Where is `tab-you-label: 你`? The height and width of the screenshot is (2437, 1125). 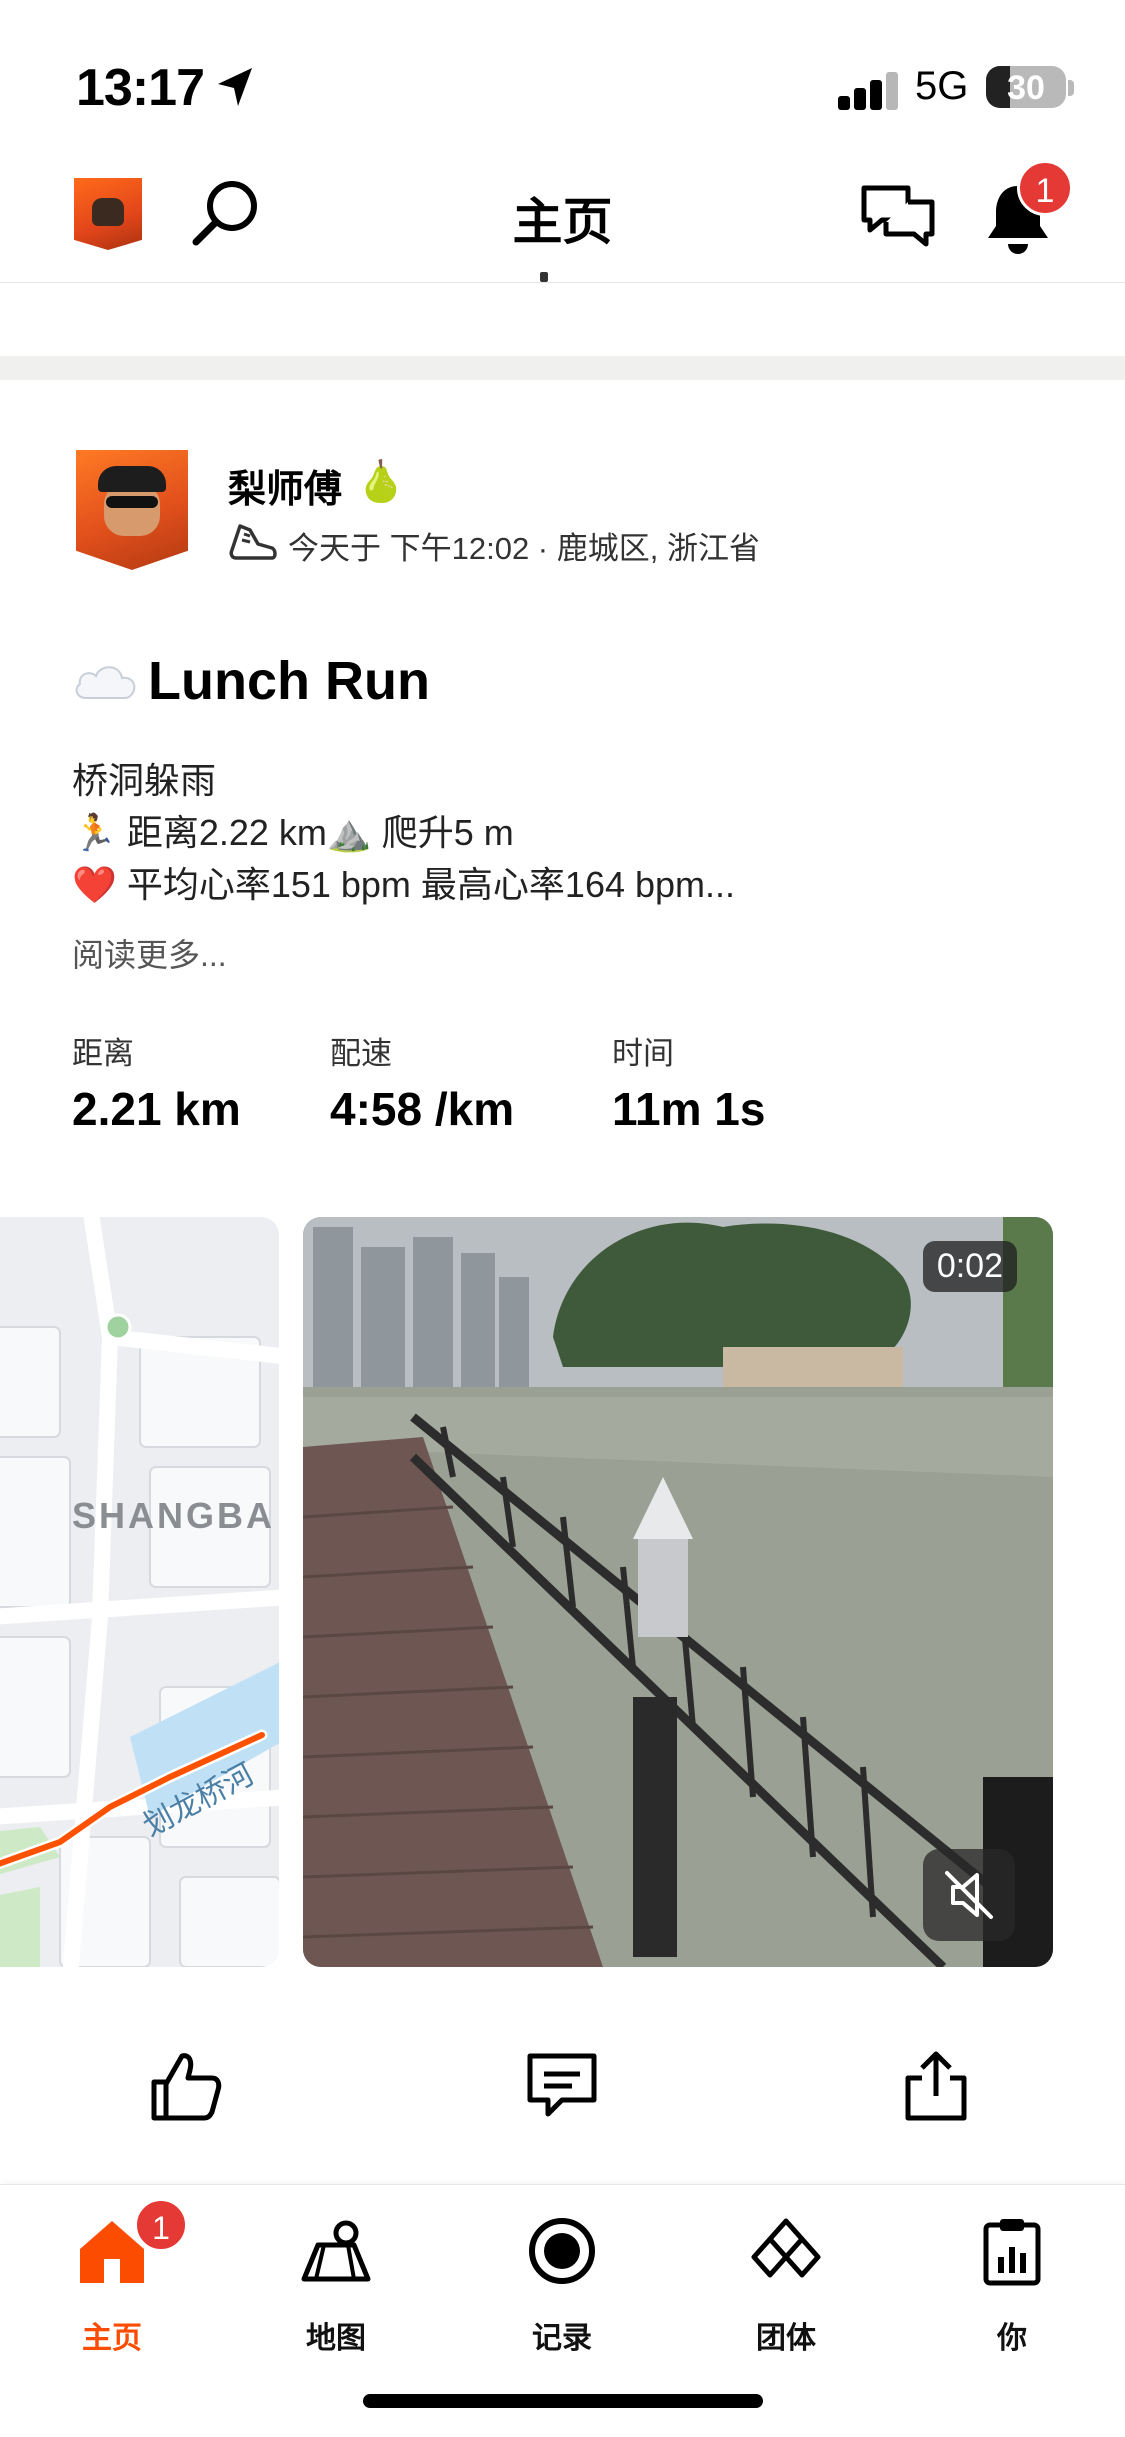
tab-you-label: 你 is located at coordinates (1012, 2338).